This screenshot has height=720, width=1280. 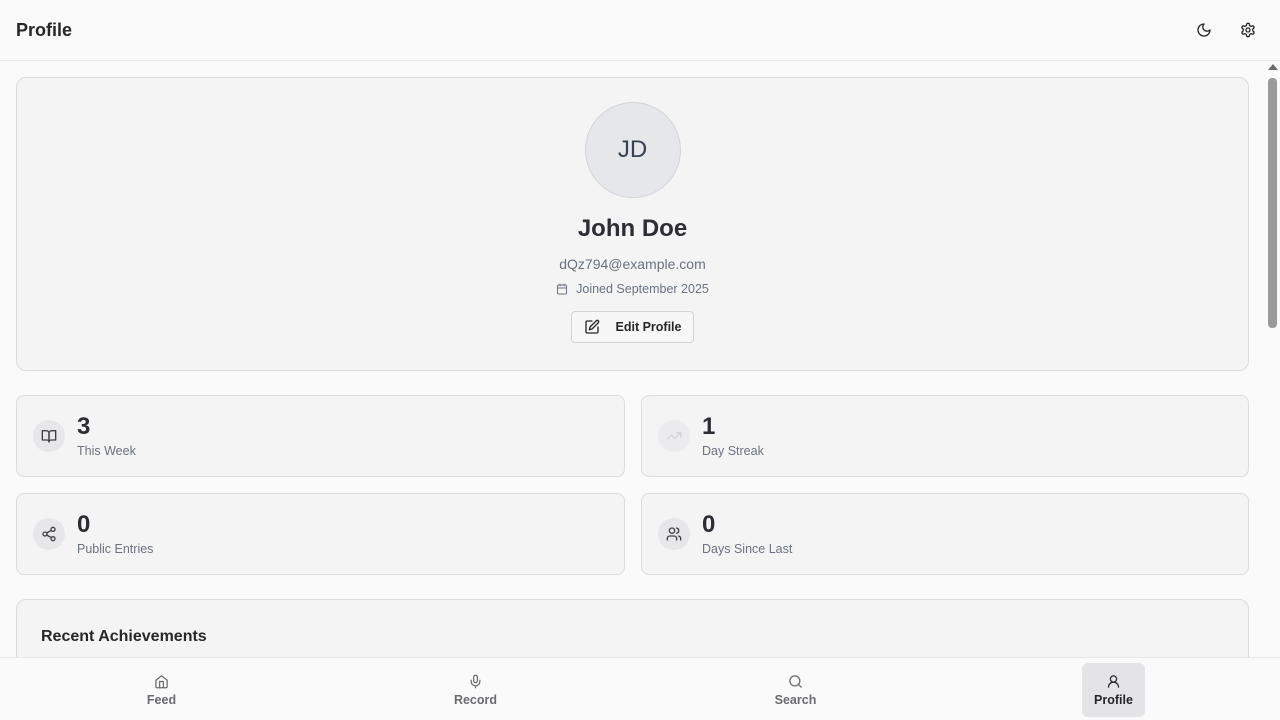 What do you see at coordinates (106, 451) in the screenshot?
I see `stat-label: This Week` at bounding box center [106, 451].